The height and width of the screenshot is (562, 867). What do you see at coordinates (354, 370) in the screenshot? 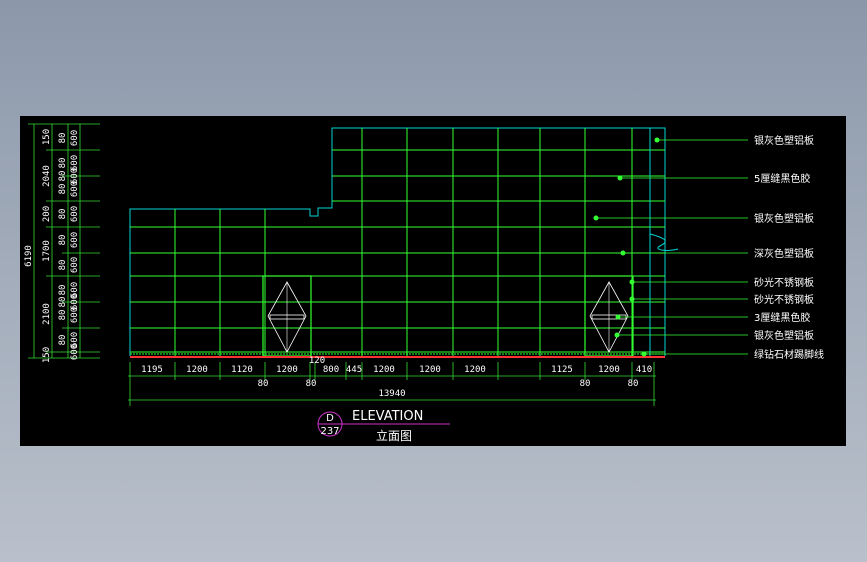
I see `bottom-dim-segment: 445` at bounding box center [354, 370].